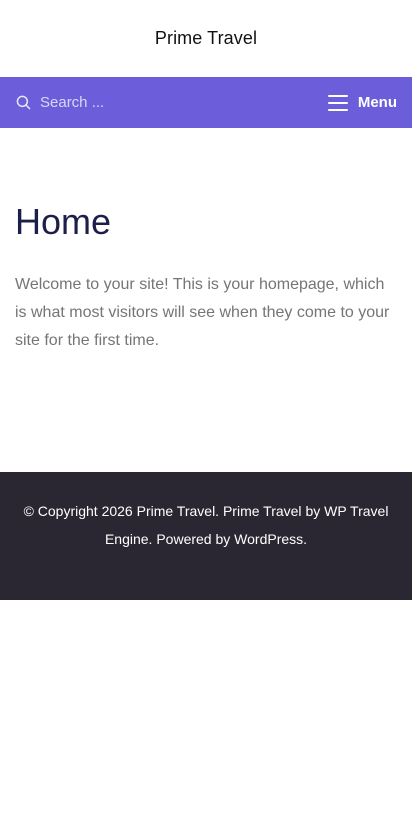 Image resolution: width=412 pixels, height=823 pixels. I want to click on page-title: Home, so click(63, 221).